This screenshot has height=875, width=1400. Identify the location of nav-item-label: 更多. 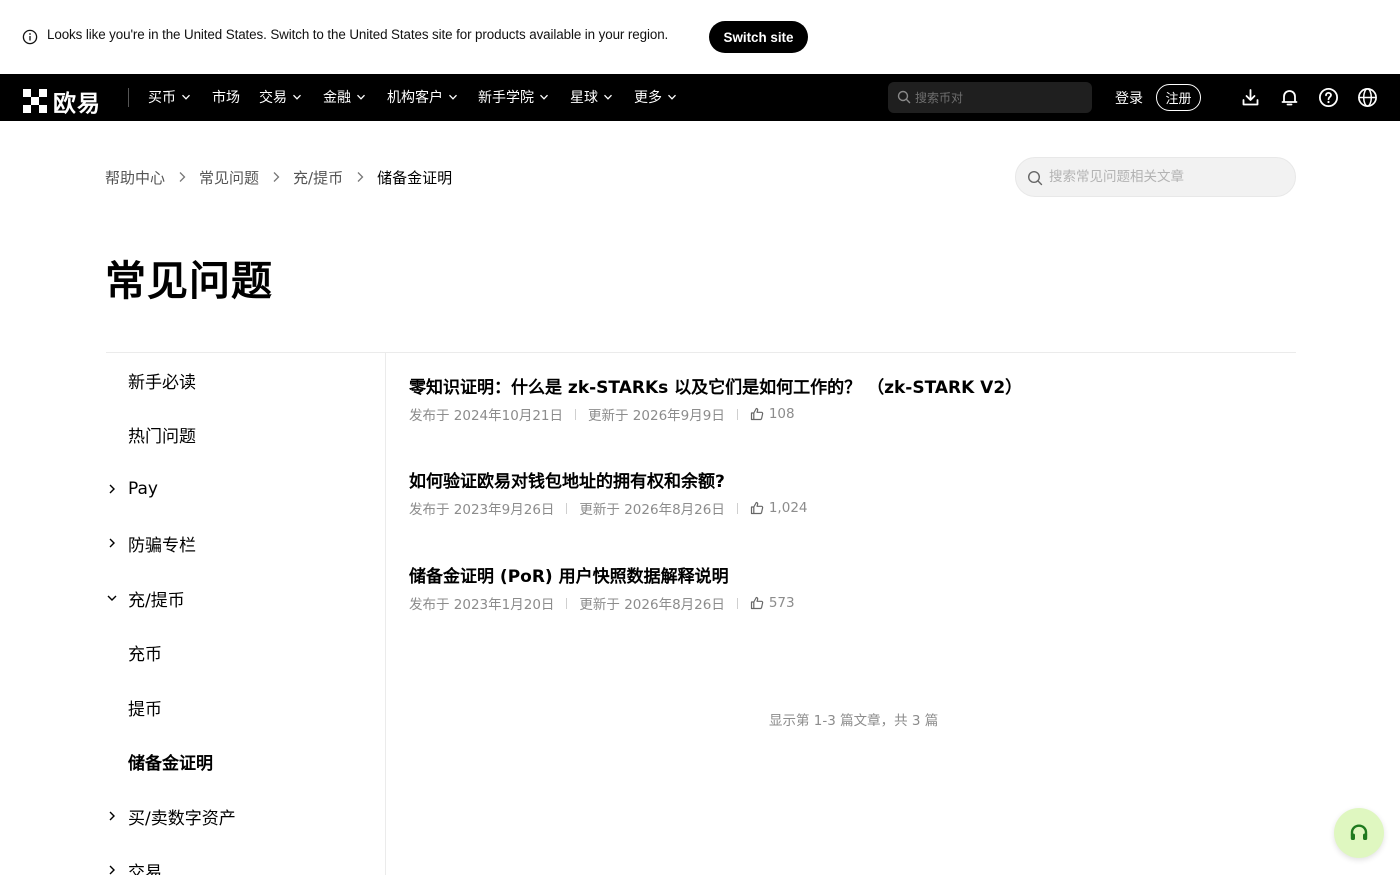
(648, 98).